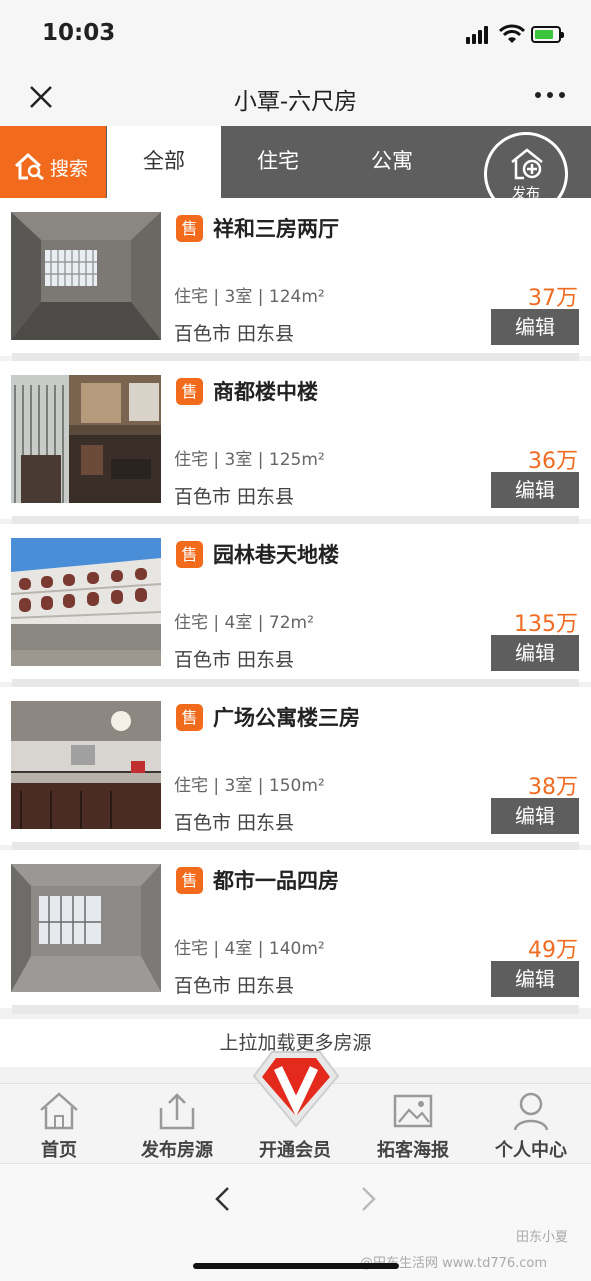  What do you see at coordinates (223, 1199) in the screenshot?
I see `back-icon` at bounding box center [223, 1199].